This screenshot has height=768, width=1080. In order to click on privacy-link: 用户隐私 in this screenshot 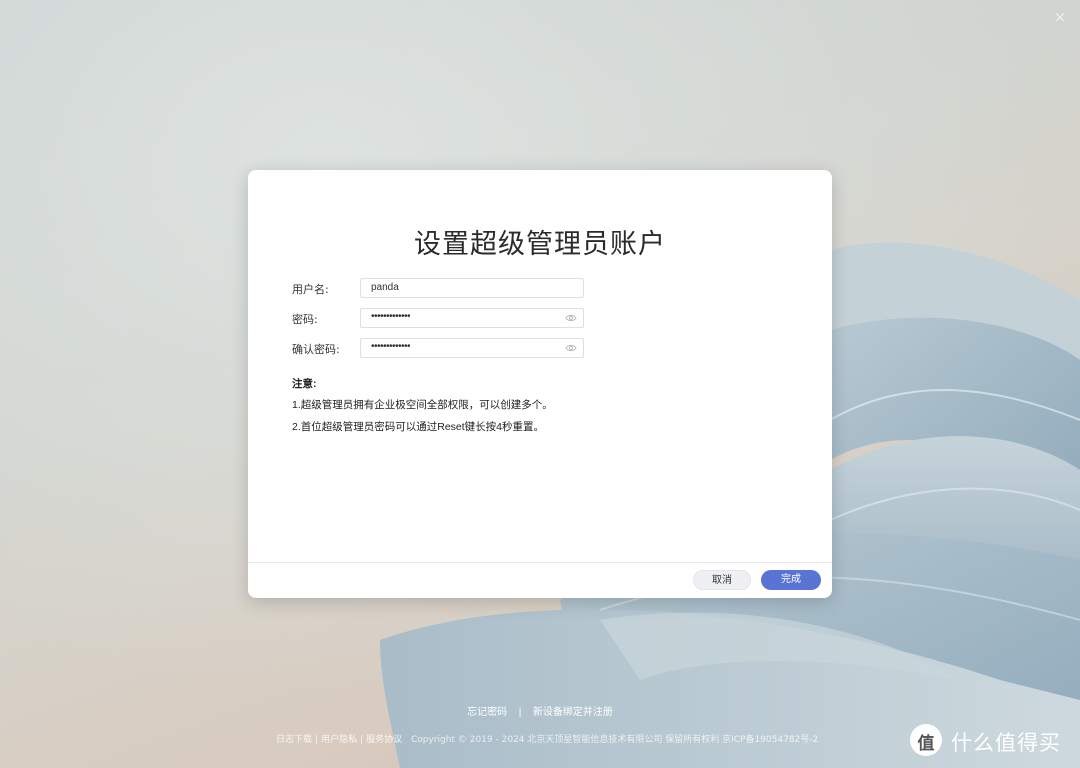, I will do `click(339, 740)`.